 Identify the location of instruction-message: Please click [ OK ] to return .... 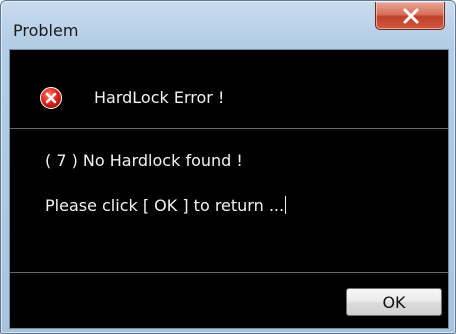
(166, 205).